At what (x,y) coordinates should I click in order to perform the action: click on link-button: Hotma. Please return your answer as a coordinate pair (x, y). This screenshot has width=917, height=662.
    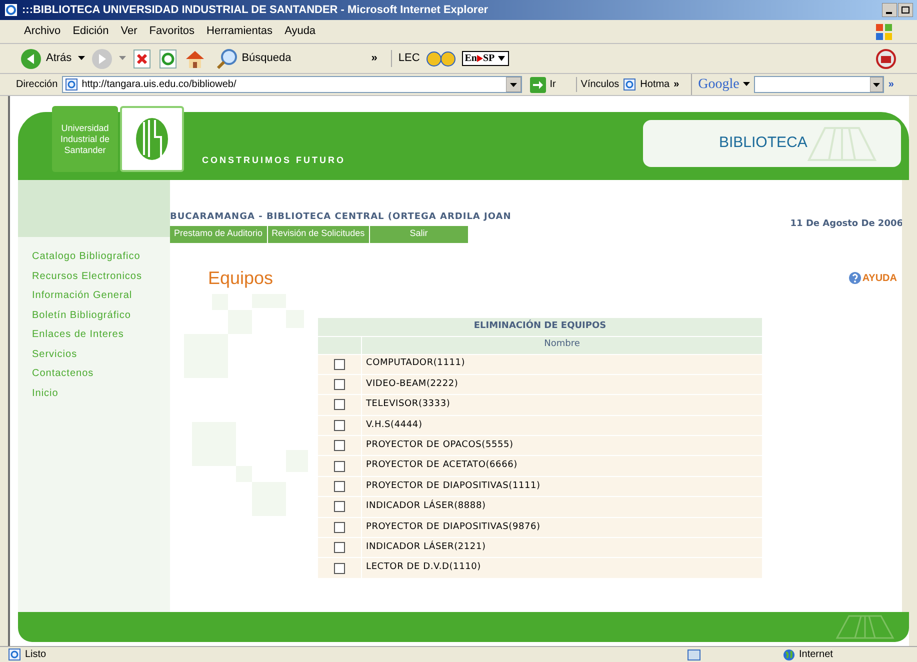
    Looking at the image, I should click on (646, 84).